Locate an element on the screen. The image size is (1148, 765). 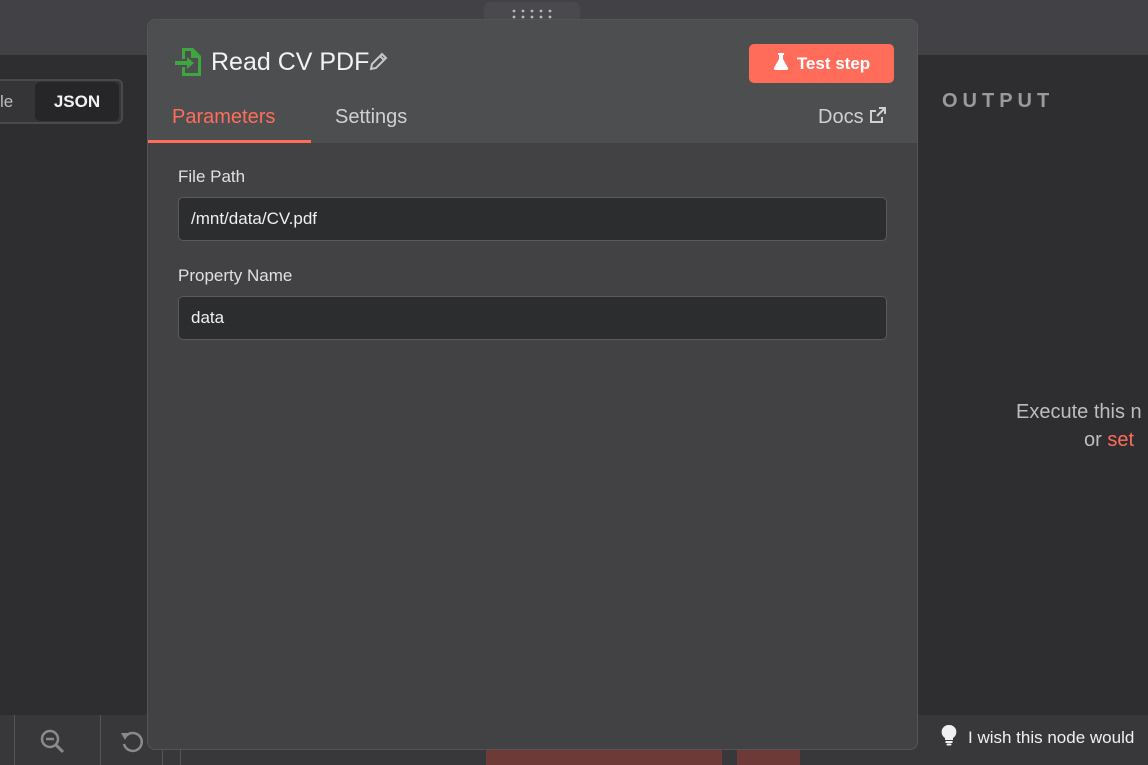
execute-hint: Execute this n or set is located at coordinates (1082, 426).